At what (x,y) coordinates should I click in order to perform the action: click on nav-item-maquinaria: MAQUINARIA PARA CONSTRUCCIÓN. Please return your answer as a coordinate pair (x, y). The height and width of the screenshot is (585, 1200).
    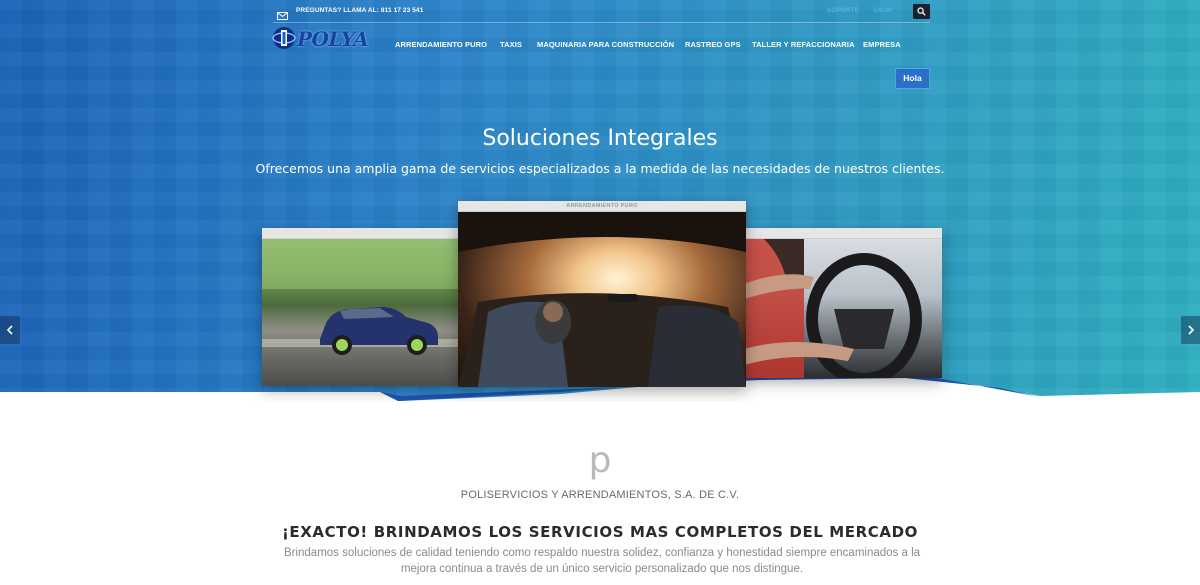
    Looking at the image, I should click on (605, 44).